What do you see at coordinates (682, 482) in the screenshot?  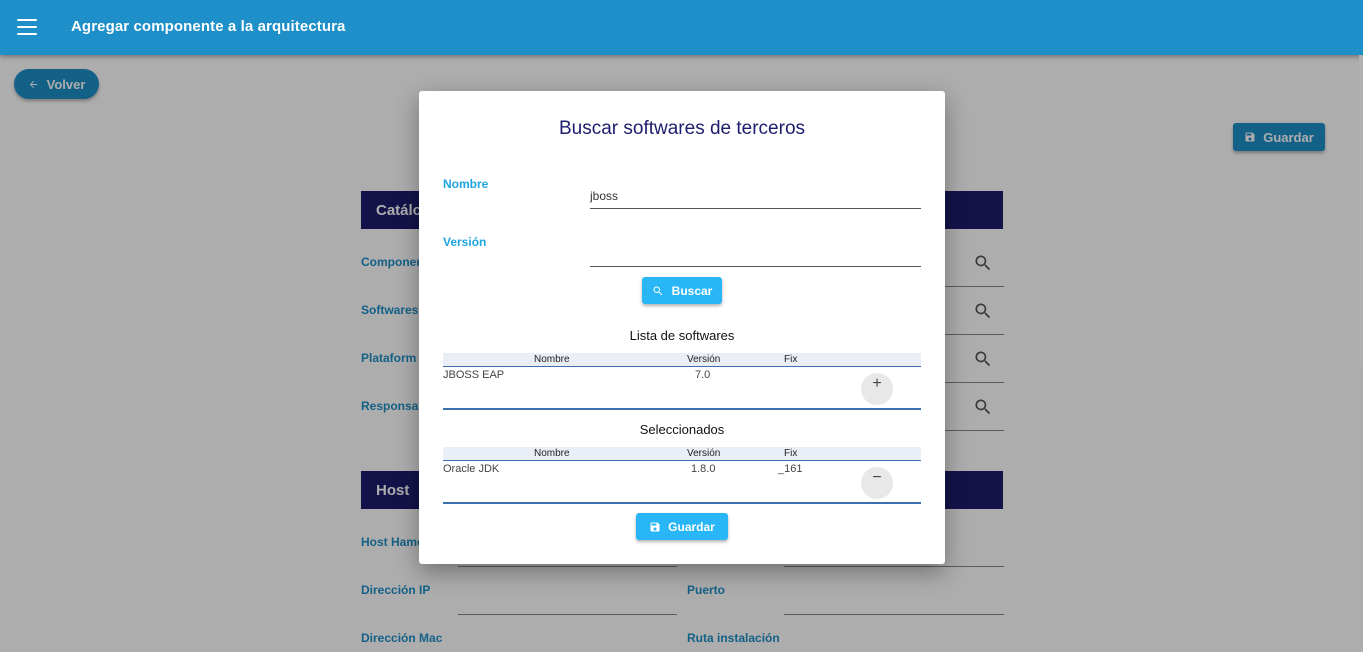 I see `table-row: Oracle JDK 1.8.0 _161 −` at bounding box center [682, 482].